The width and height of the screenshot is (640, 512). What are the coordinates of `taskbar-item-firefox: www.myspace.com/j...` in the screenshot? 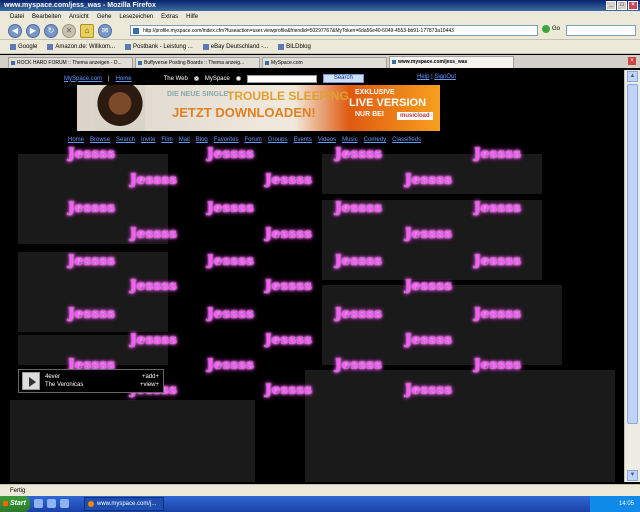 It's located at (124, 504).